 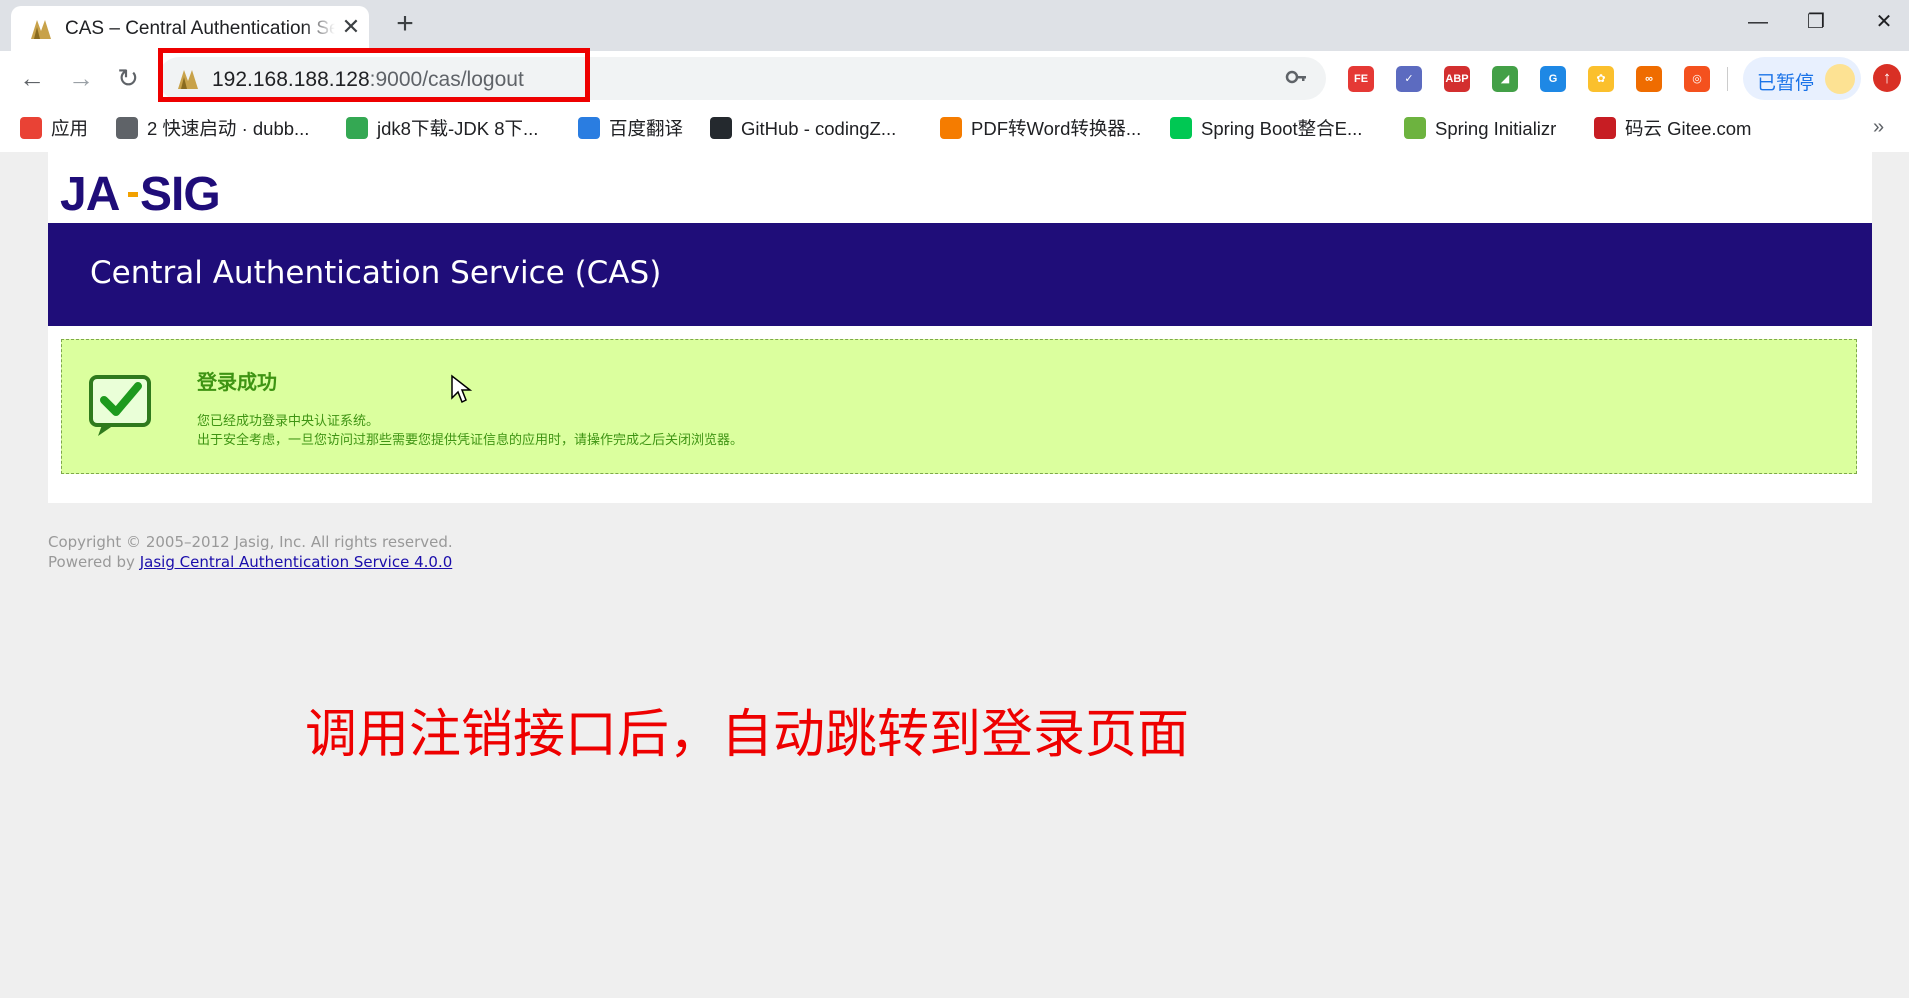 I want to click on color-picker-icon: ◢, so click(x=1505, y=79).